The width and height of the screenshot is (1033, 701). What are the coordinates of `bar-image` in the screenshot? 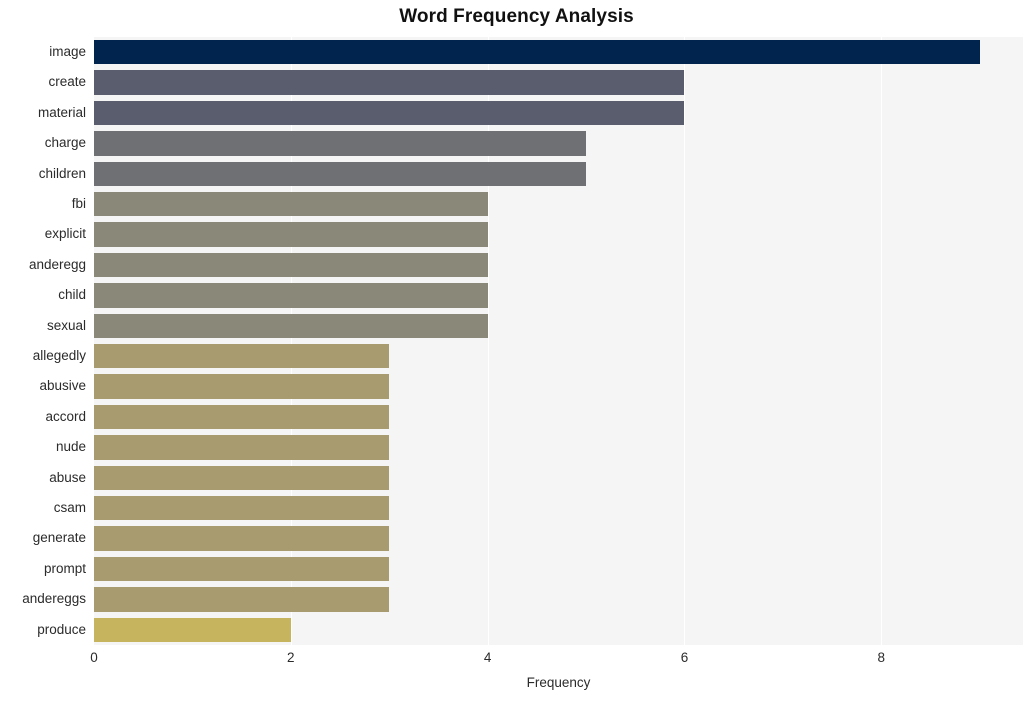 It's located at (537, 52).